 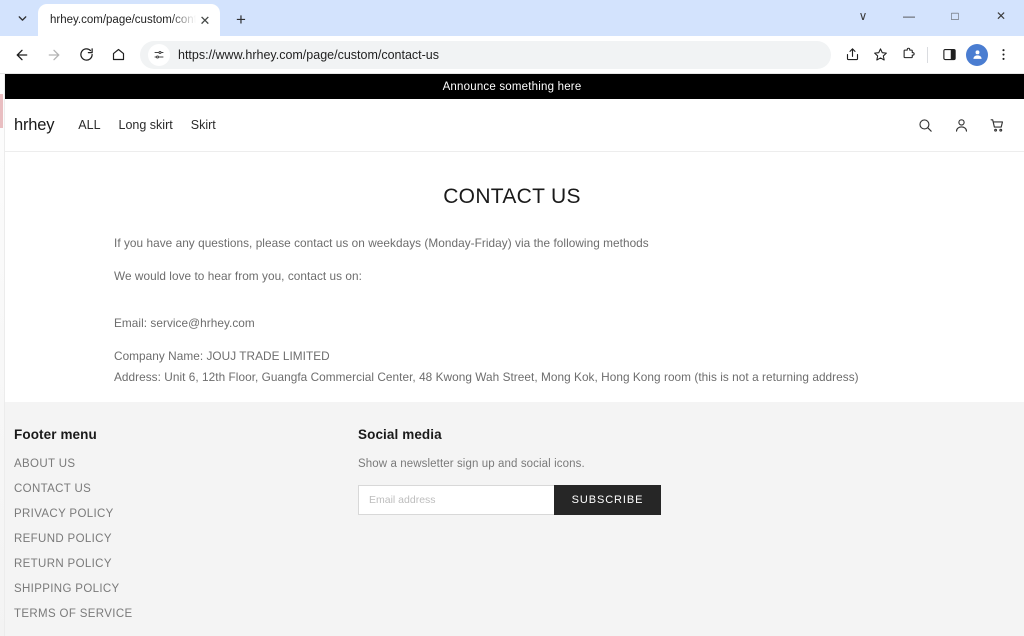 I want to click on nav-link-all: ALL, so click(x=89, y=125).